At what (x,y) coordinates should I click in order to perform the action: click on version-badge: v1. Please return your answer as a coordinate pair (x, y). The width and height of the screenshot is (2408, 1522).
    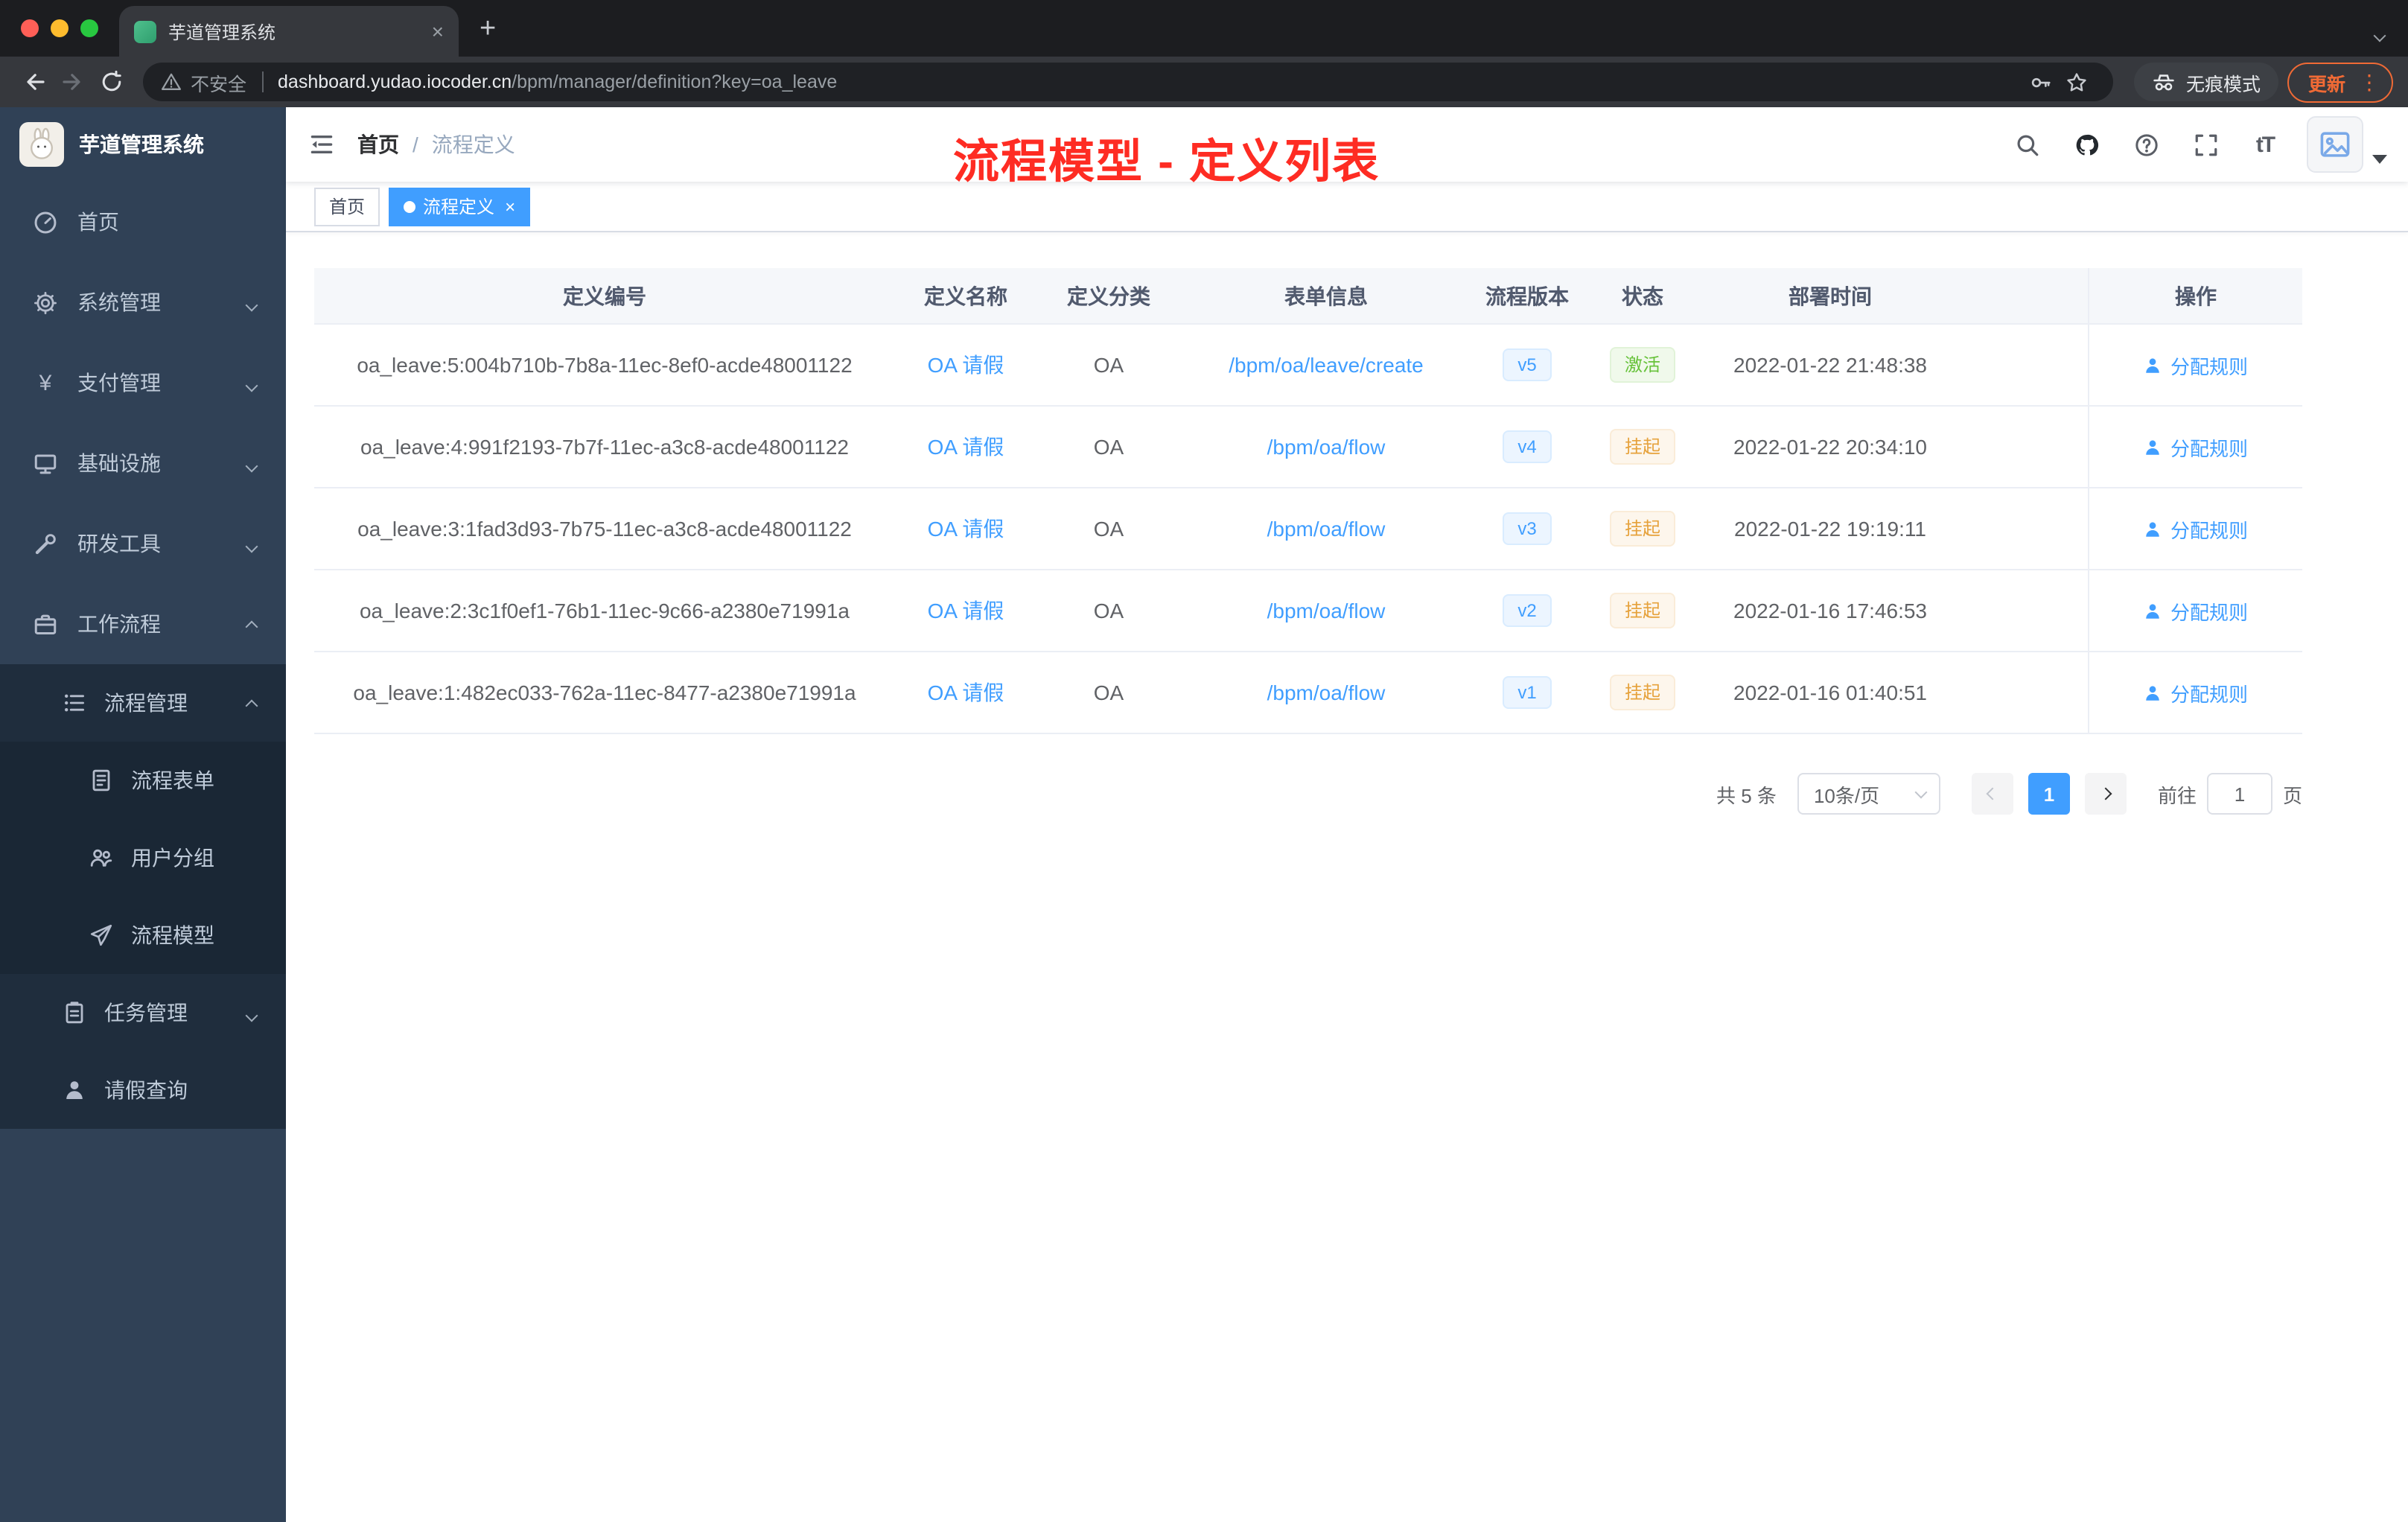
    Looking at the image, I should click on (1527, 692).